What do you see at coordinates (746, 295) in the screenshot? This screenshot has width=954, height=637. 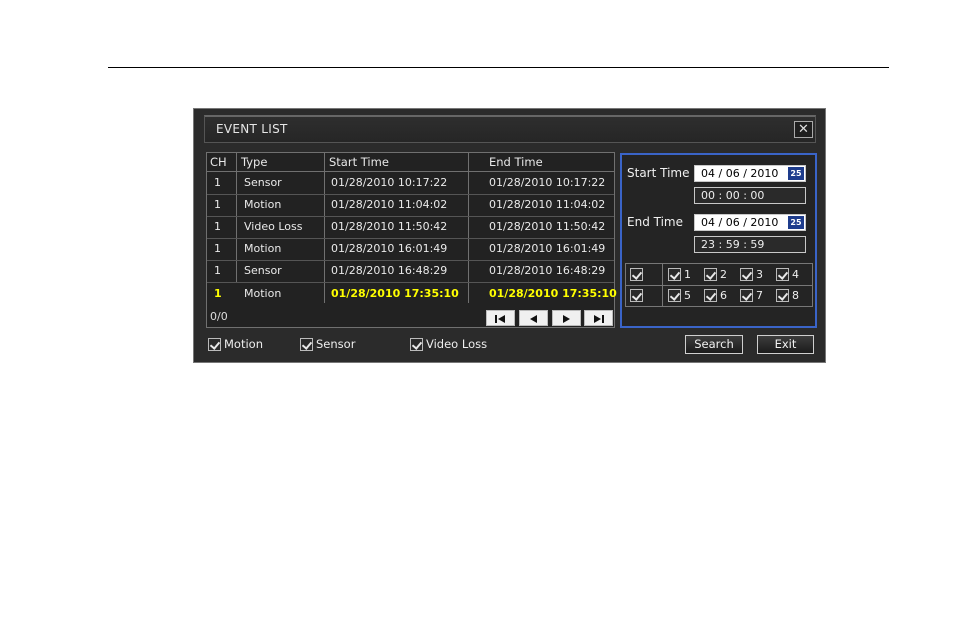 I see `channel-7-checkbox` at bounding box center [746, 295].